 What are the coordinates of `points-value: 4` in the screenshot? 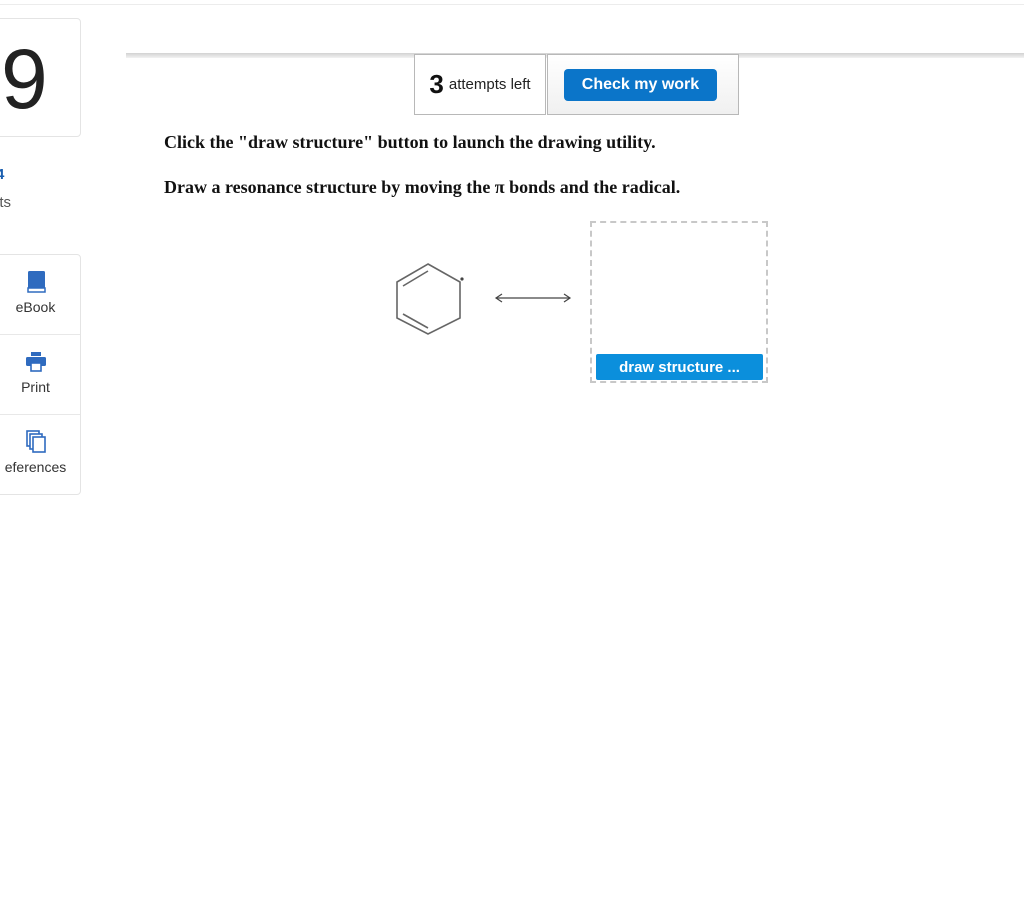 It's located at (2, 174).